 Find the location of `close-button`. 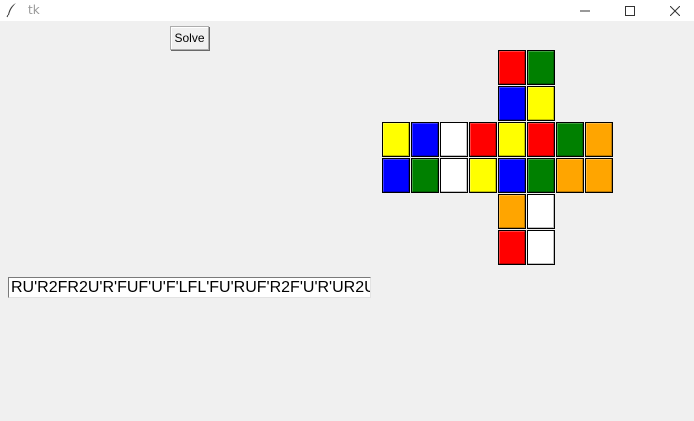

close-button is located at coordinates (673, 10).